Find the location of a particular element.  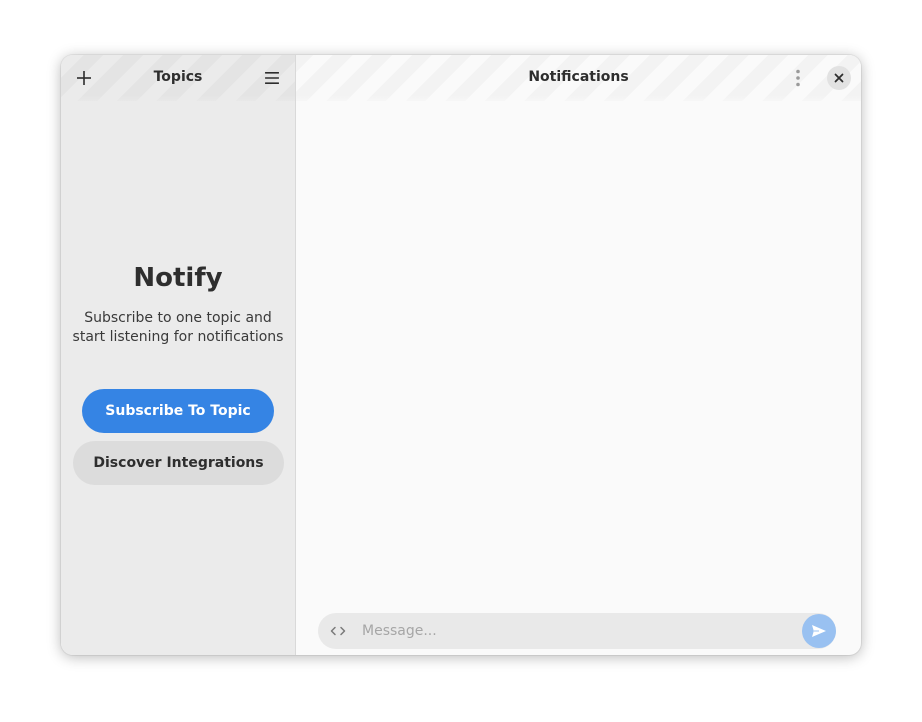

message-input is located at coordinates (572, 631).